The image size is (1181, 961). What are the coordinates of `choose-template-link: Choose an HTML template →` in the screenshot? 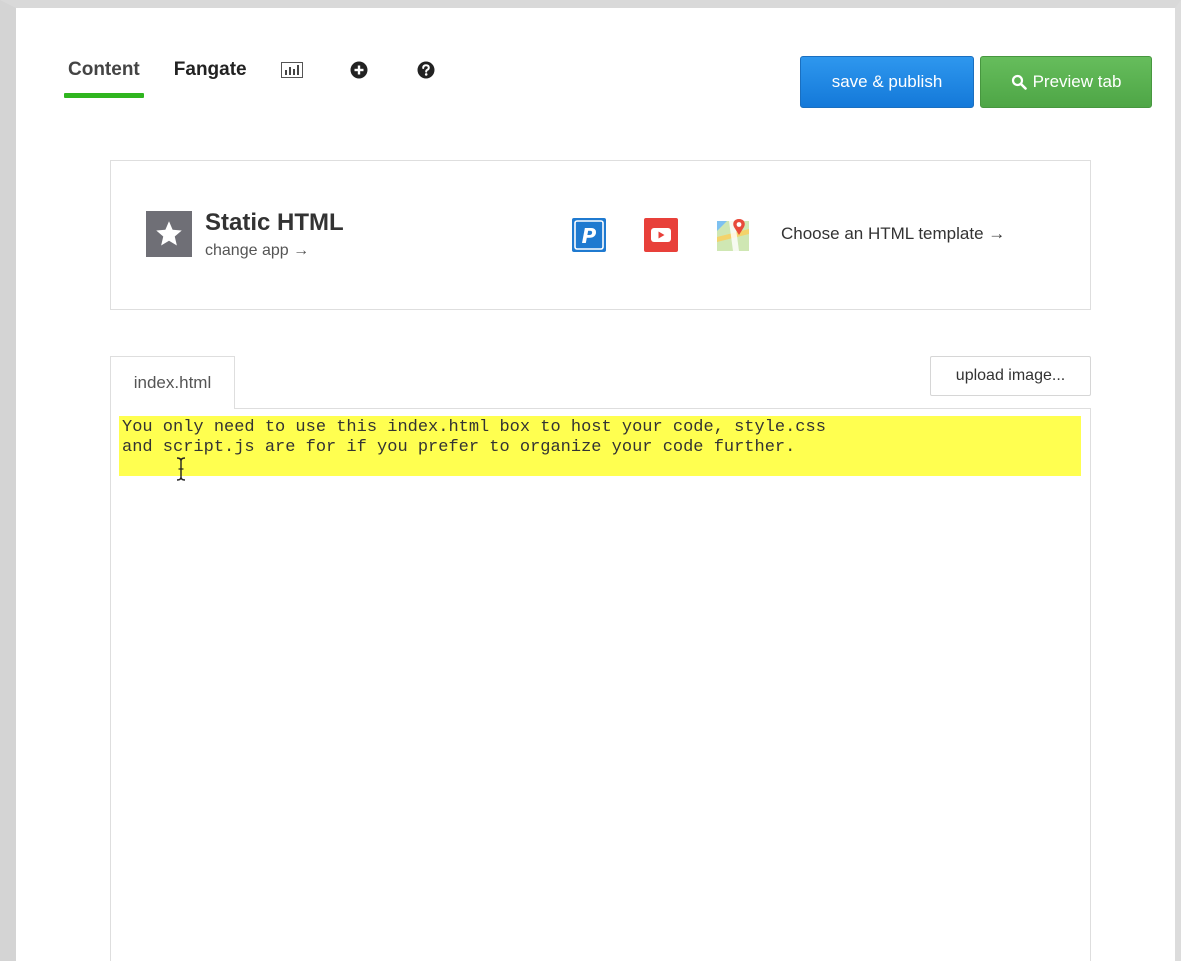 It's located at (893, 234).